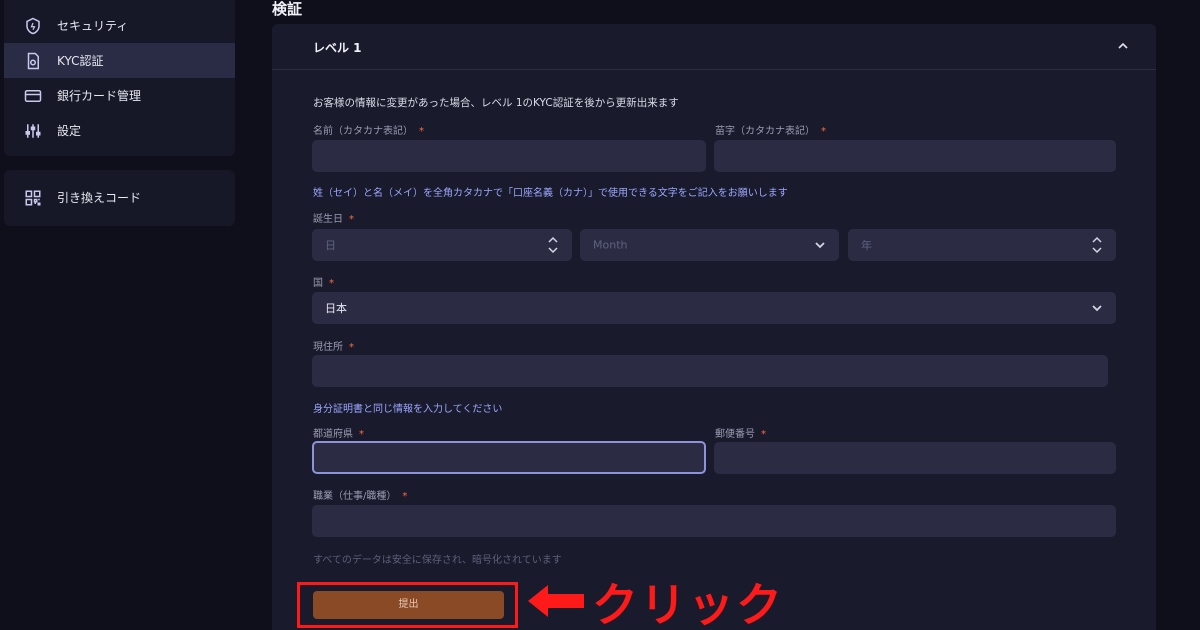 Image resolution: width=1200 pixels, height=630 pixels. Describe the element at coordinates (1123, 46) in the screenshot. I see `chevron-up-icon` at that location.